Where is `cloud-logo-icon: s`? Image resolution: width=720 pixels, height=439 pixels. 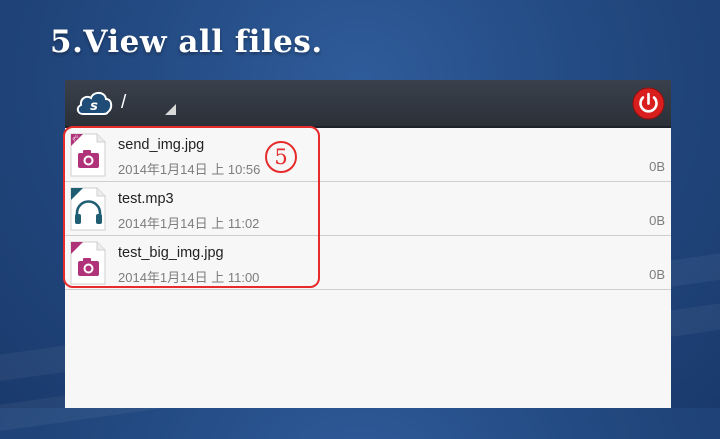 cloud-logo-icon: s is located at coordinates (94, 103).